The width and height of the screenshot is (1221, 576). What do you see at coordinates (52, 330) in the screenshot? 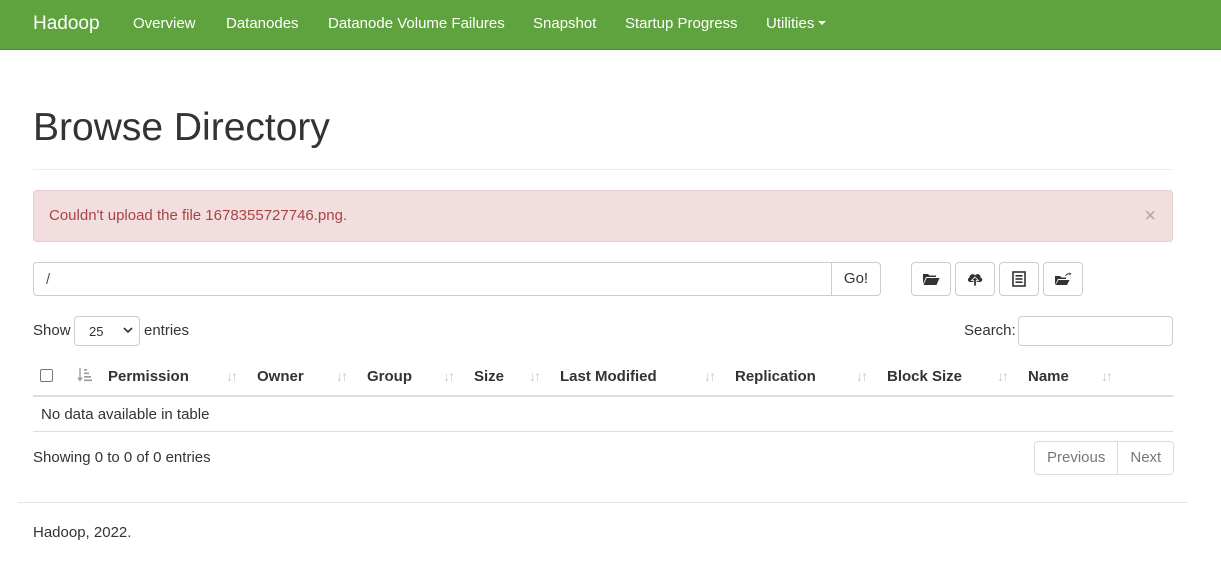
I see `show-label: Show` at bounding box center [52, 330].